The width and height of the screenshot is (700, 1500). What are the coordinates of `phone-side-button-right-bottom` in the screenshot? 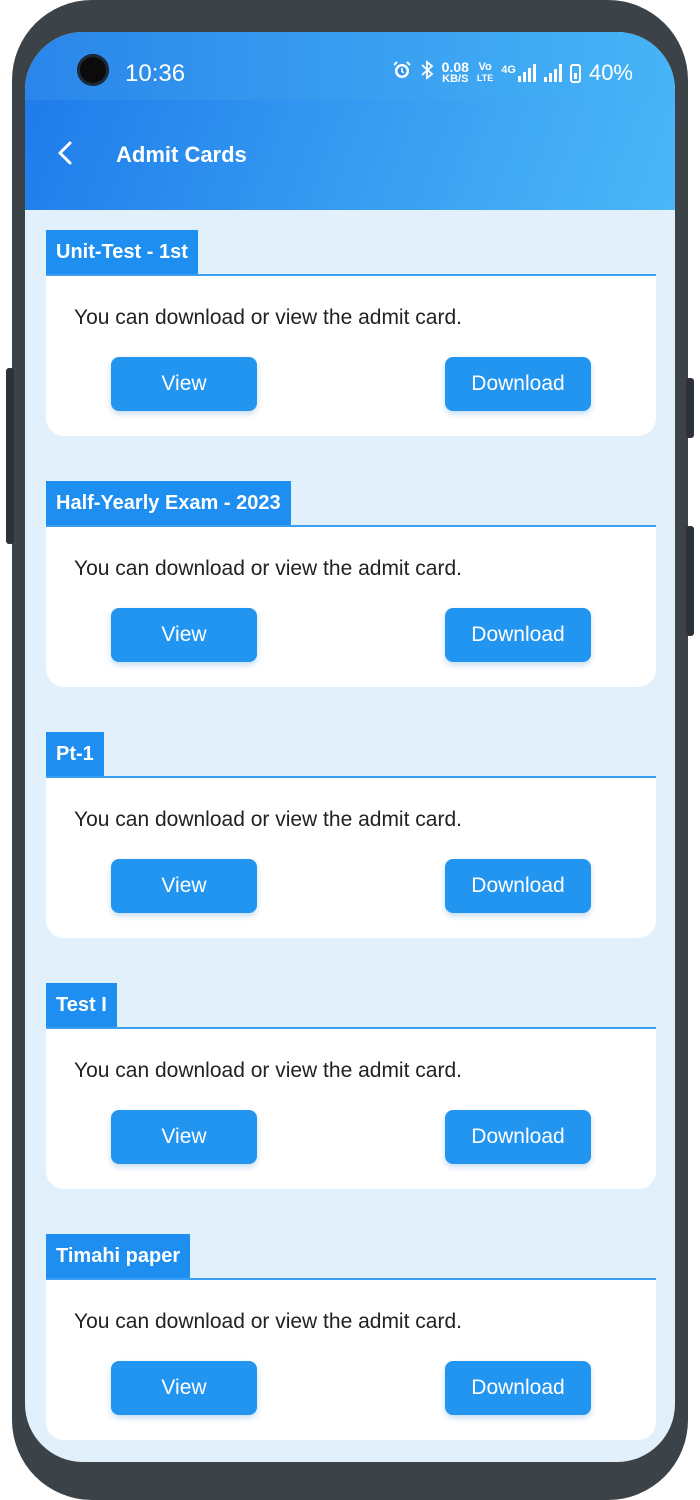 It's located at (690, 581).